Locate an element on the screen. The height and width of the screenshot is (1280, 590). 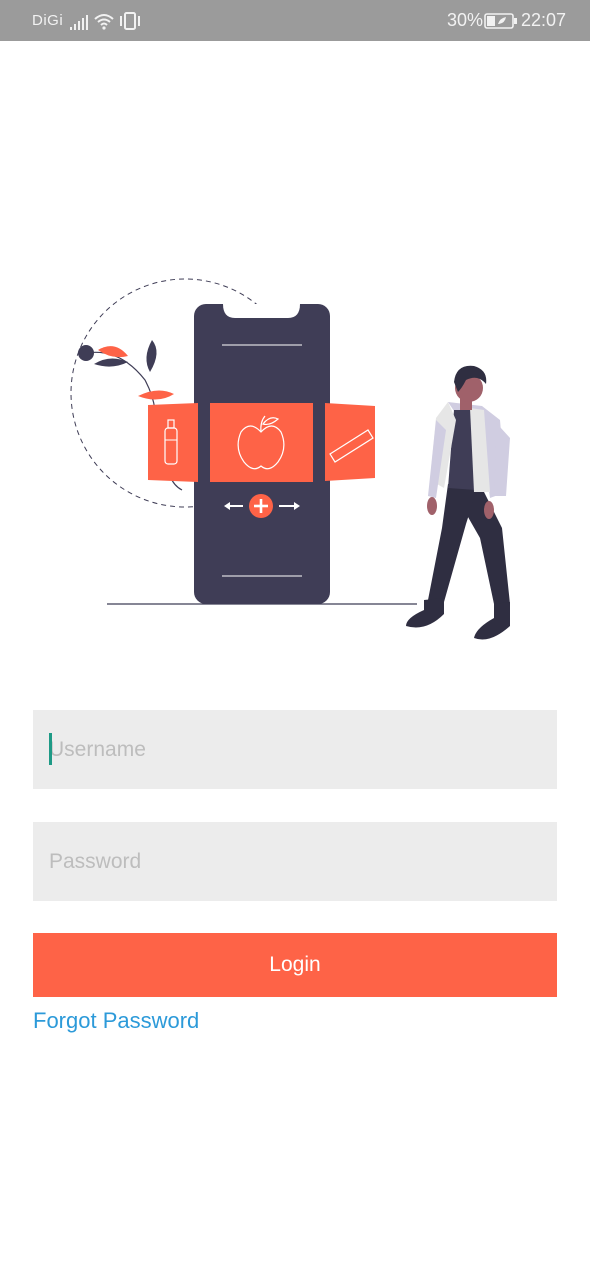
clock: 22:07 is located at coordinates (544, 20).